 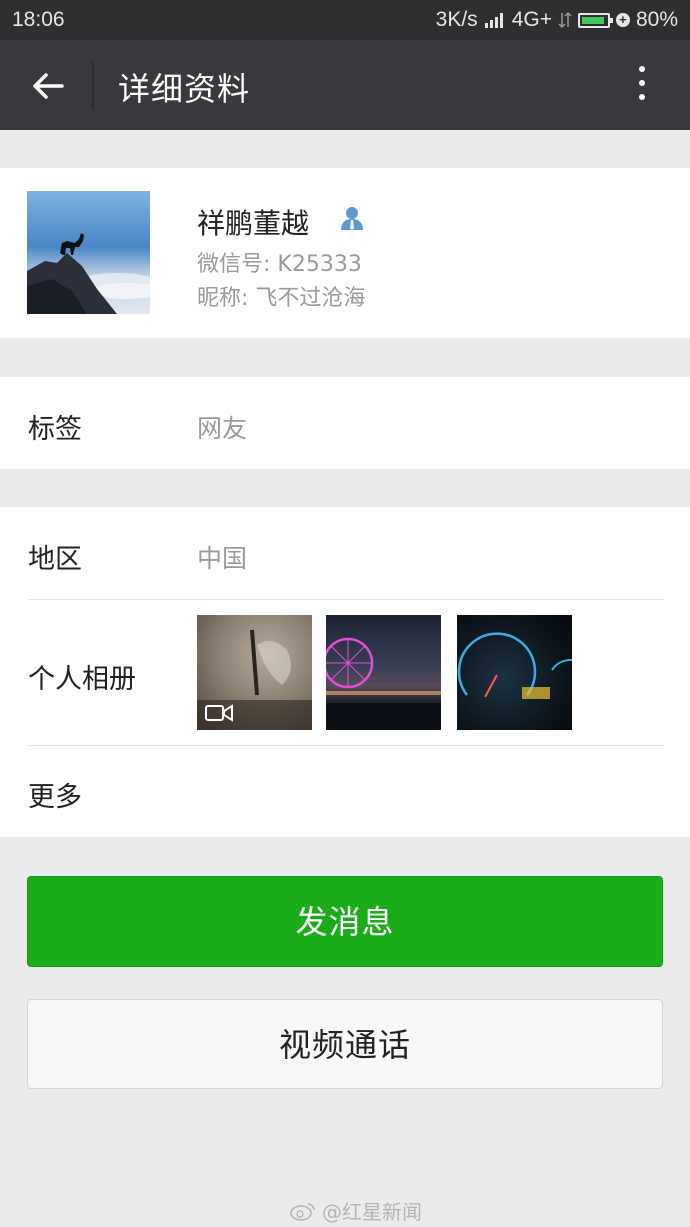 I want to click on send-message-button: 发消息, so click(x=345, y=921).